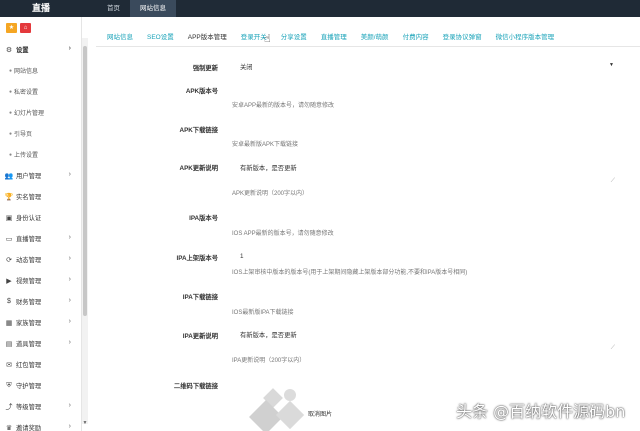  What do you see at coordinates (268, 335) in the screenshot?
I see `ipa-desc-value: 有新版本，是否更新` at bounding box center [268, 335].